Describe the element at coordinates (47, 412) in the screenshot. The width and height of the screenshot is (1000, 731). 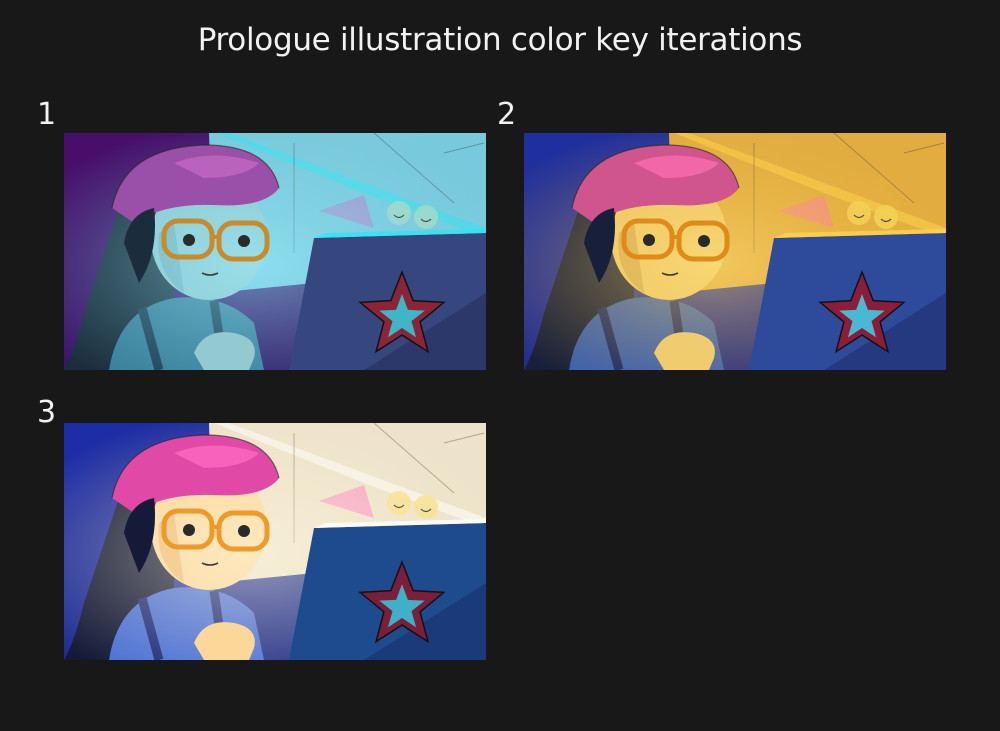
I see `iteration-number-3: 3` at that location.